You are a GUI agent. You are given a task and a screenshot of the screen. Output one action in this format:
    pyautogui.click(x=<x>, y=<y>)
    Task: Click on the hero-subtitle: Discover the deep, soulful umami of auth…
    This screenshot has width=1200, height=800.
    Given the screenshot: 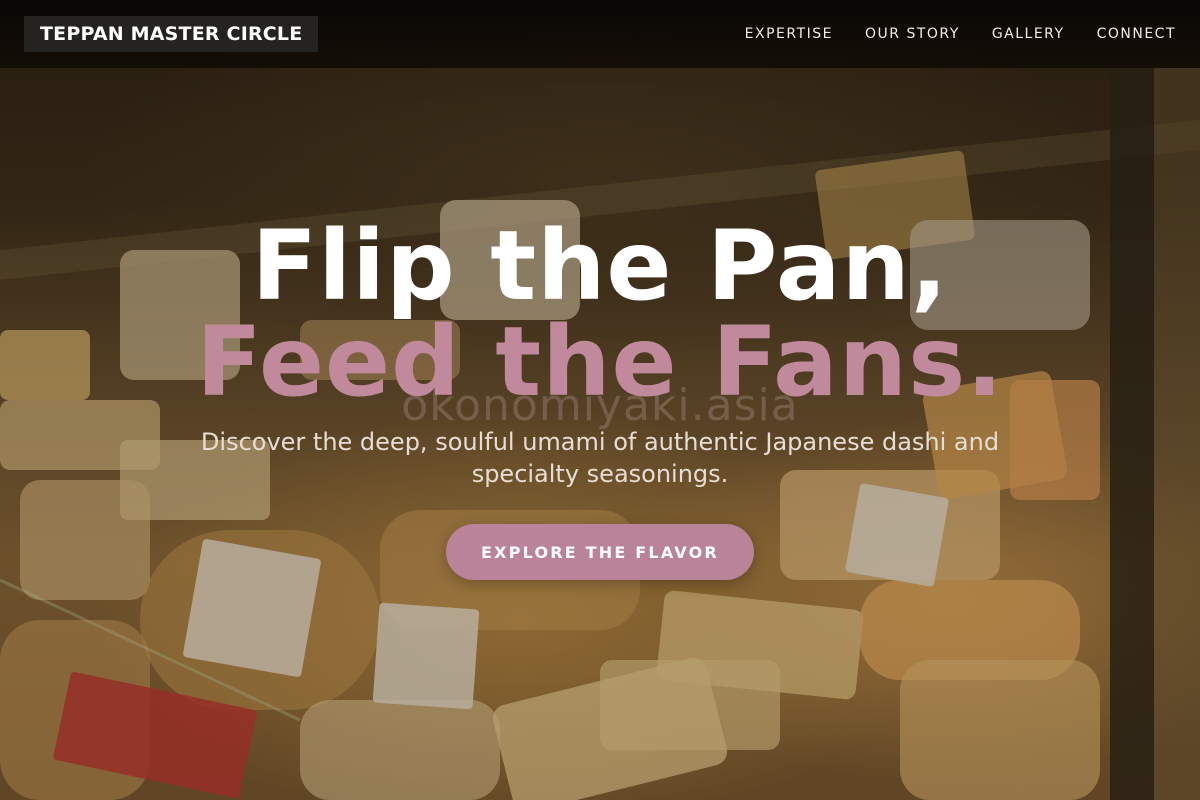 What is the action you would take?
    pyautogui.click(x=600, y=458)
    